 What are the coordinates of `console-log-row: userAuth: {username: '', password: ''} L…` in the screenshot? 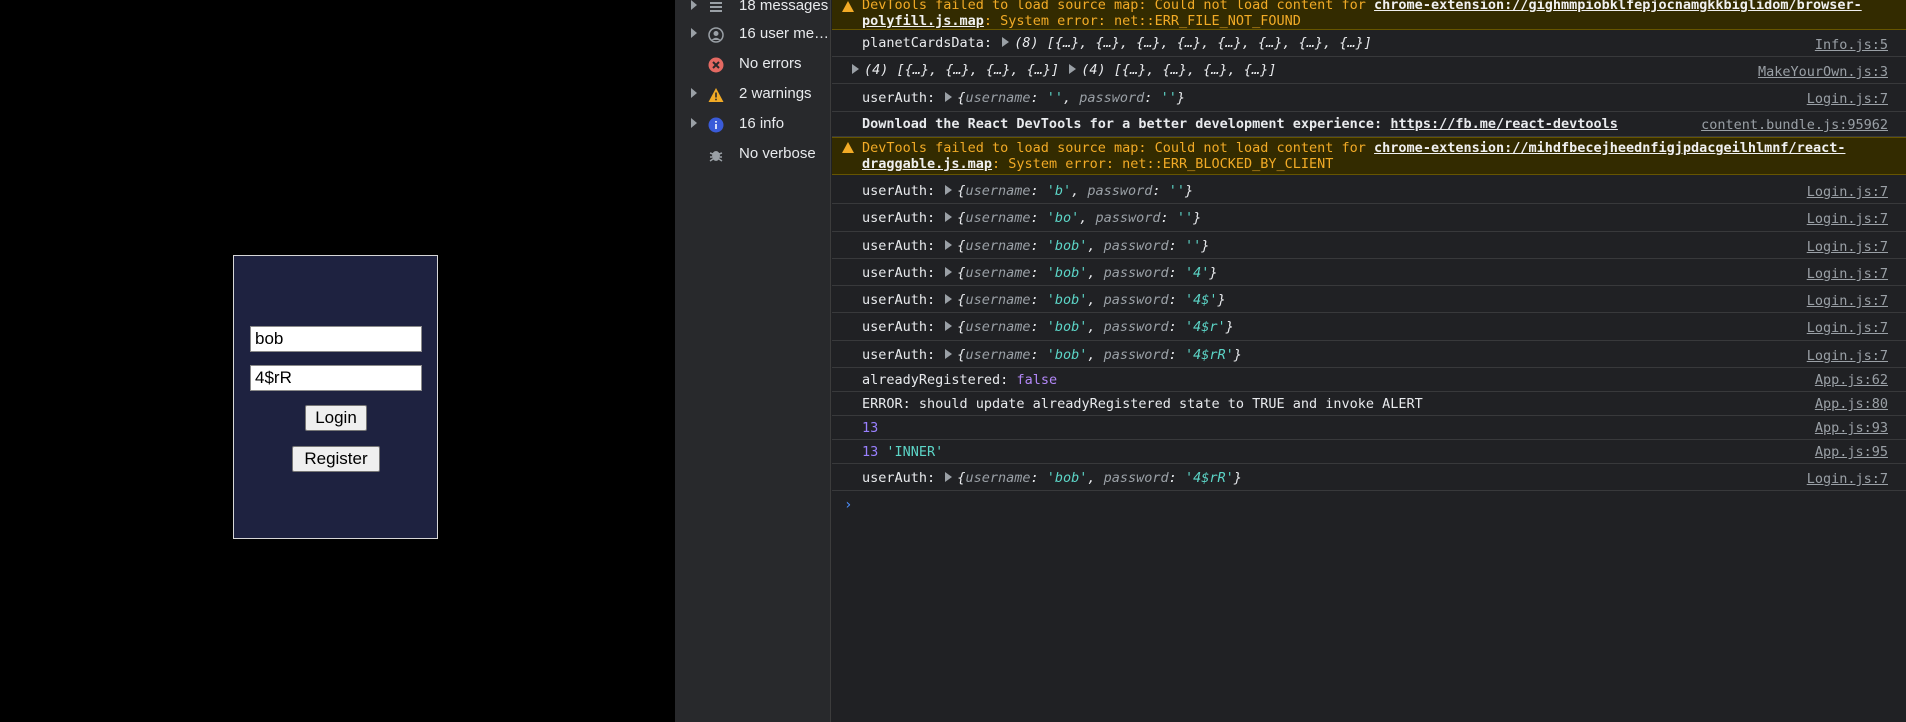 It's located at (1369, 98).